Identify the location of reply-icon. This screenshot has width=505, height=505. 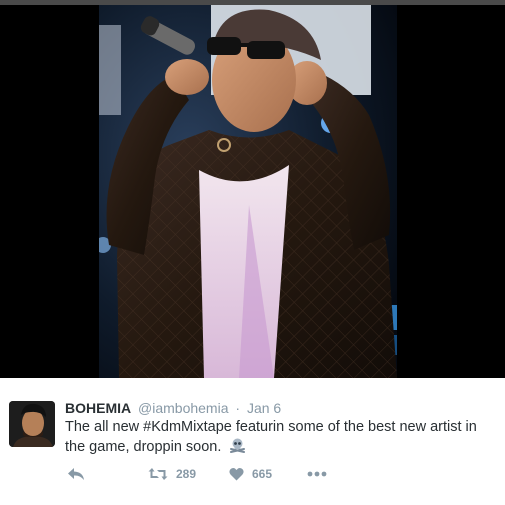
(76, 474).